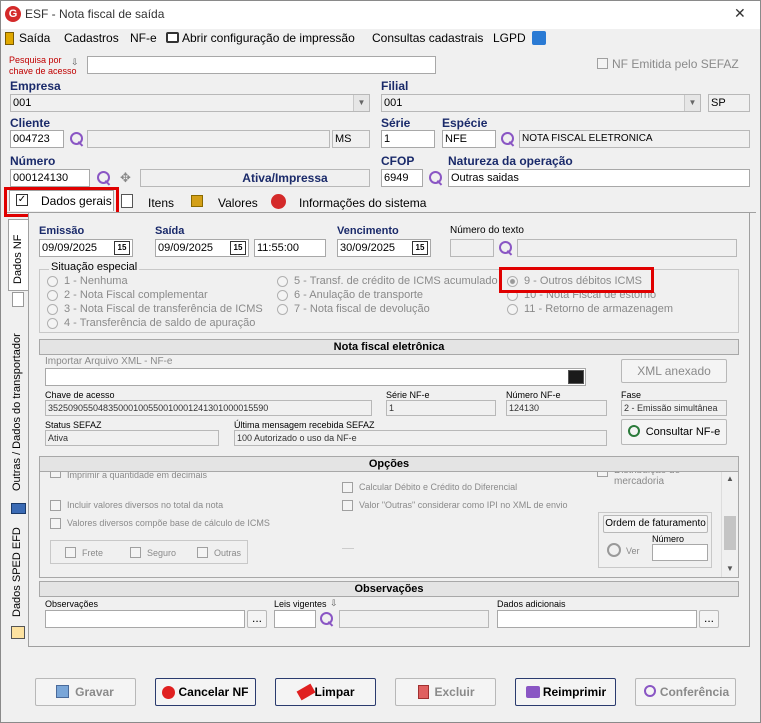 This screenshot has height=723, width=761. I want to click on radio-nenhuma, so click(52, 281).